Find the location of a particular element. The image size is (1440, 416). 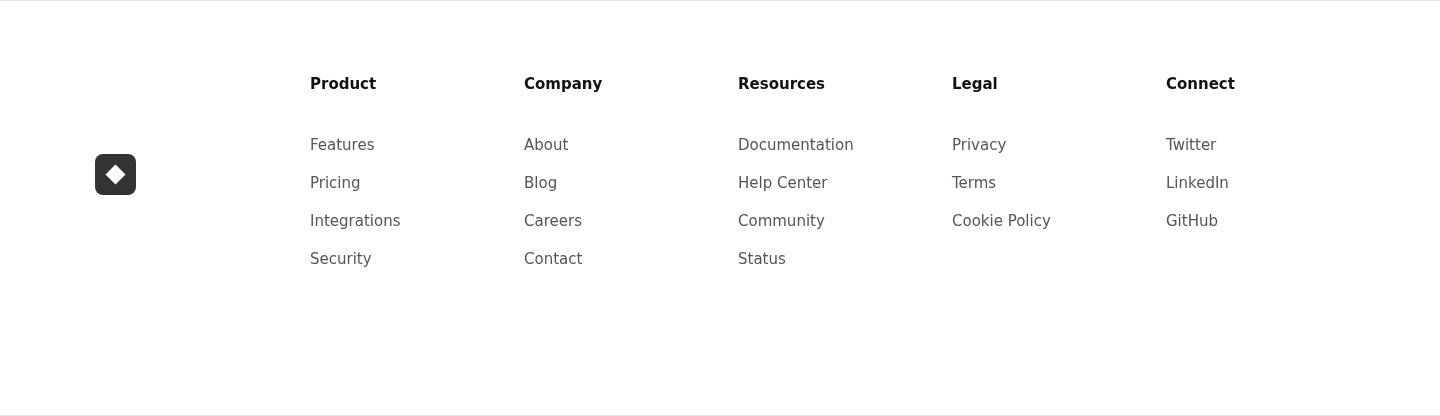

footer-link: Community is located at coordinates (781, 221).